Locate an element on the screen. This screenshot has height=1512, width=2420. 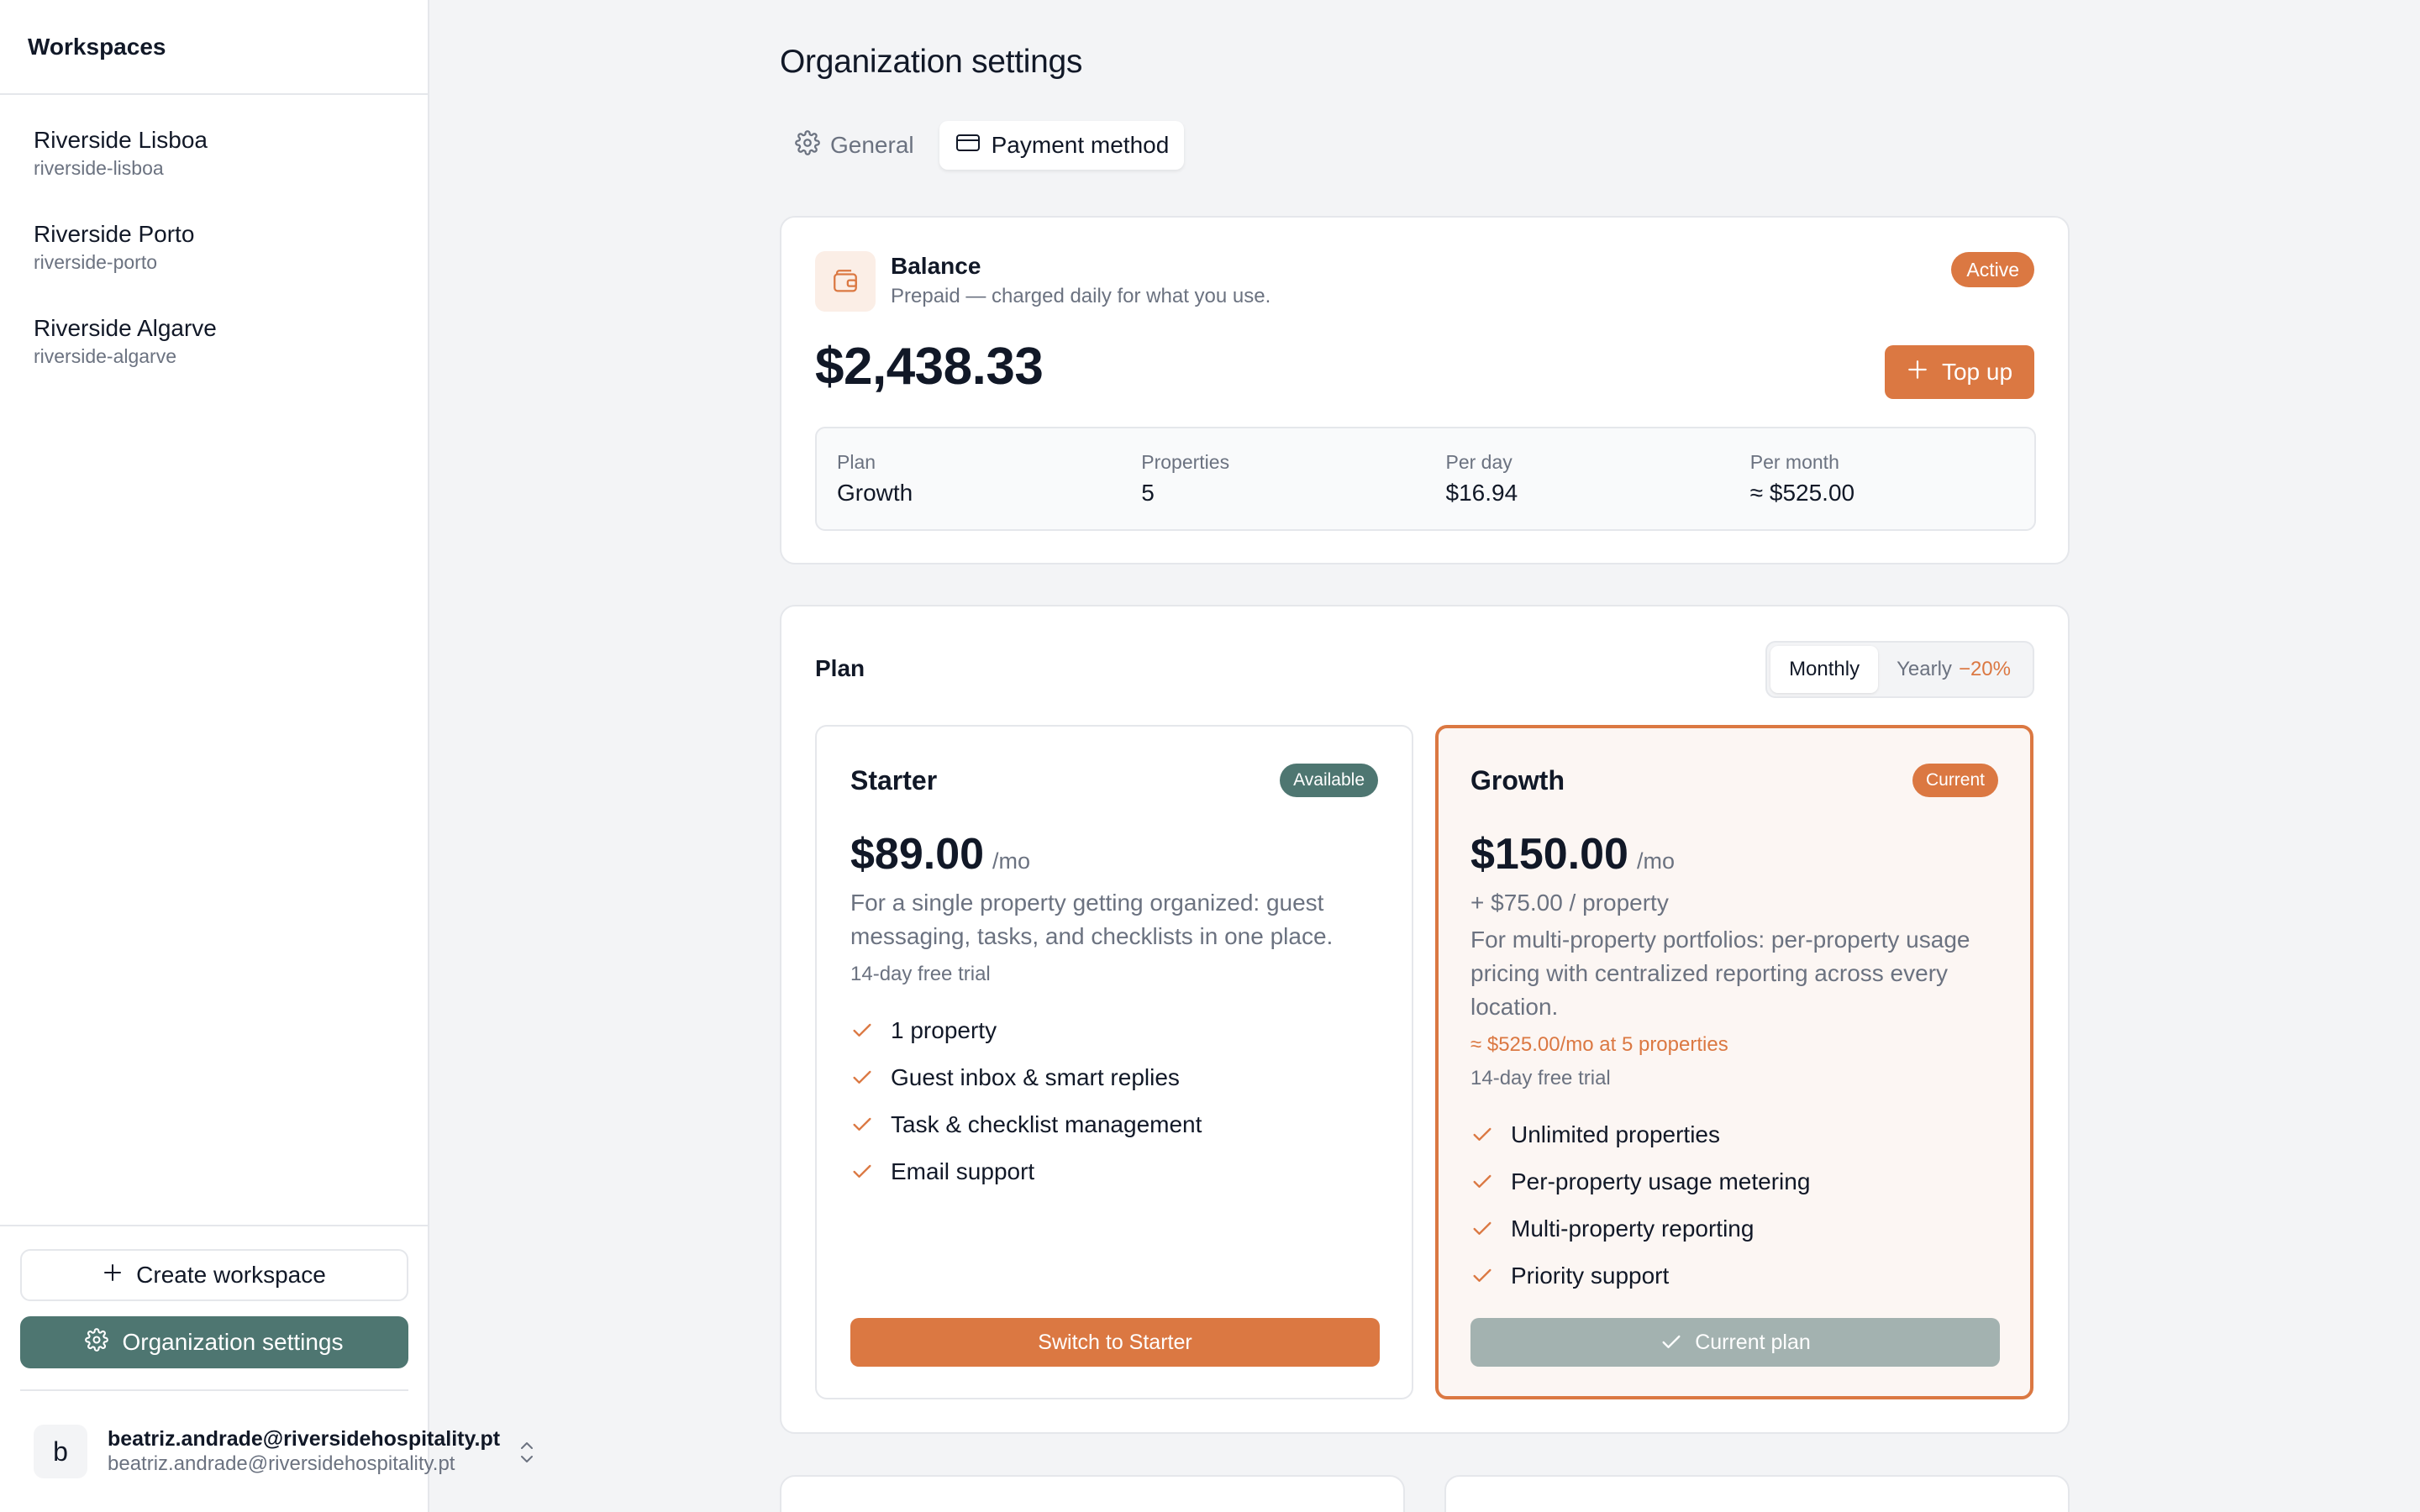
stat-properties: Properties 5 is located at coordinates (1273, 478).